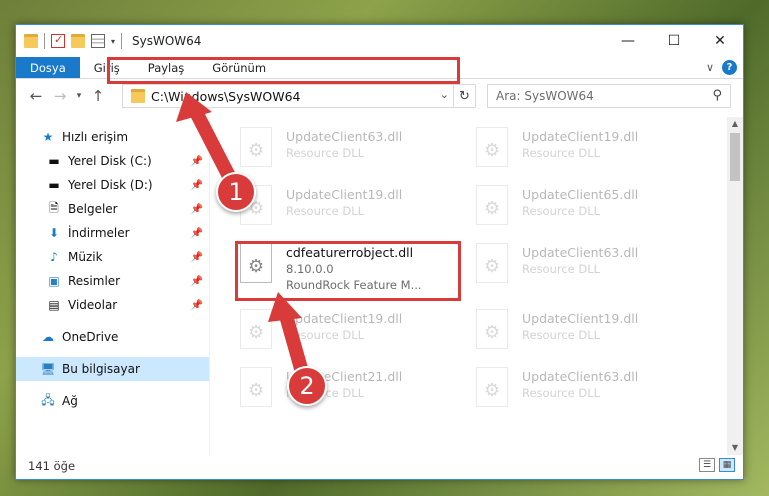  Describe the element at coordinates (242, 233) in the screenshot. I see `annotation-arrows` at that location.